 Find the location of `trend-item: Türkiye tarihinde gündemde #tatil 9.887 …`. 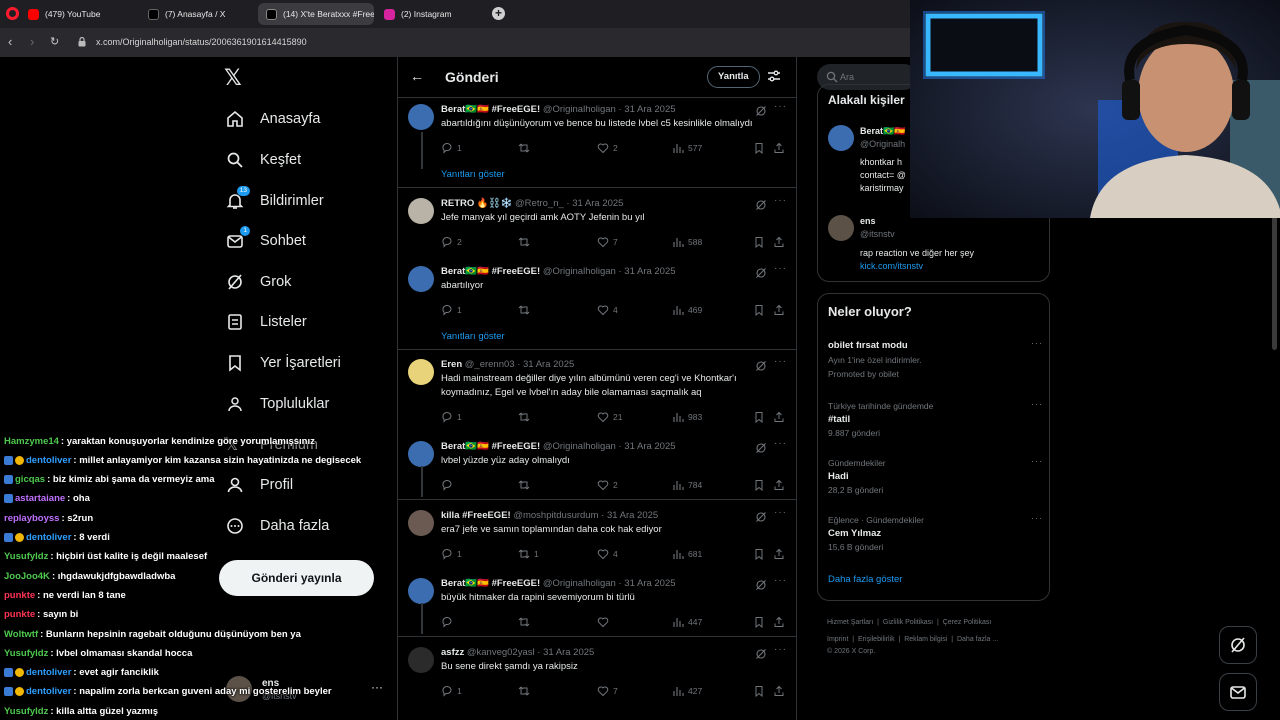

trend-item: Türkiye tarihinde gündemde #tatil 9.887 … is located at coordinates (935, 418).